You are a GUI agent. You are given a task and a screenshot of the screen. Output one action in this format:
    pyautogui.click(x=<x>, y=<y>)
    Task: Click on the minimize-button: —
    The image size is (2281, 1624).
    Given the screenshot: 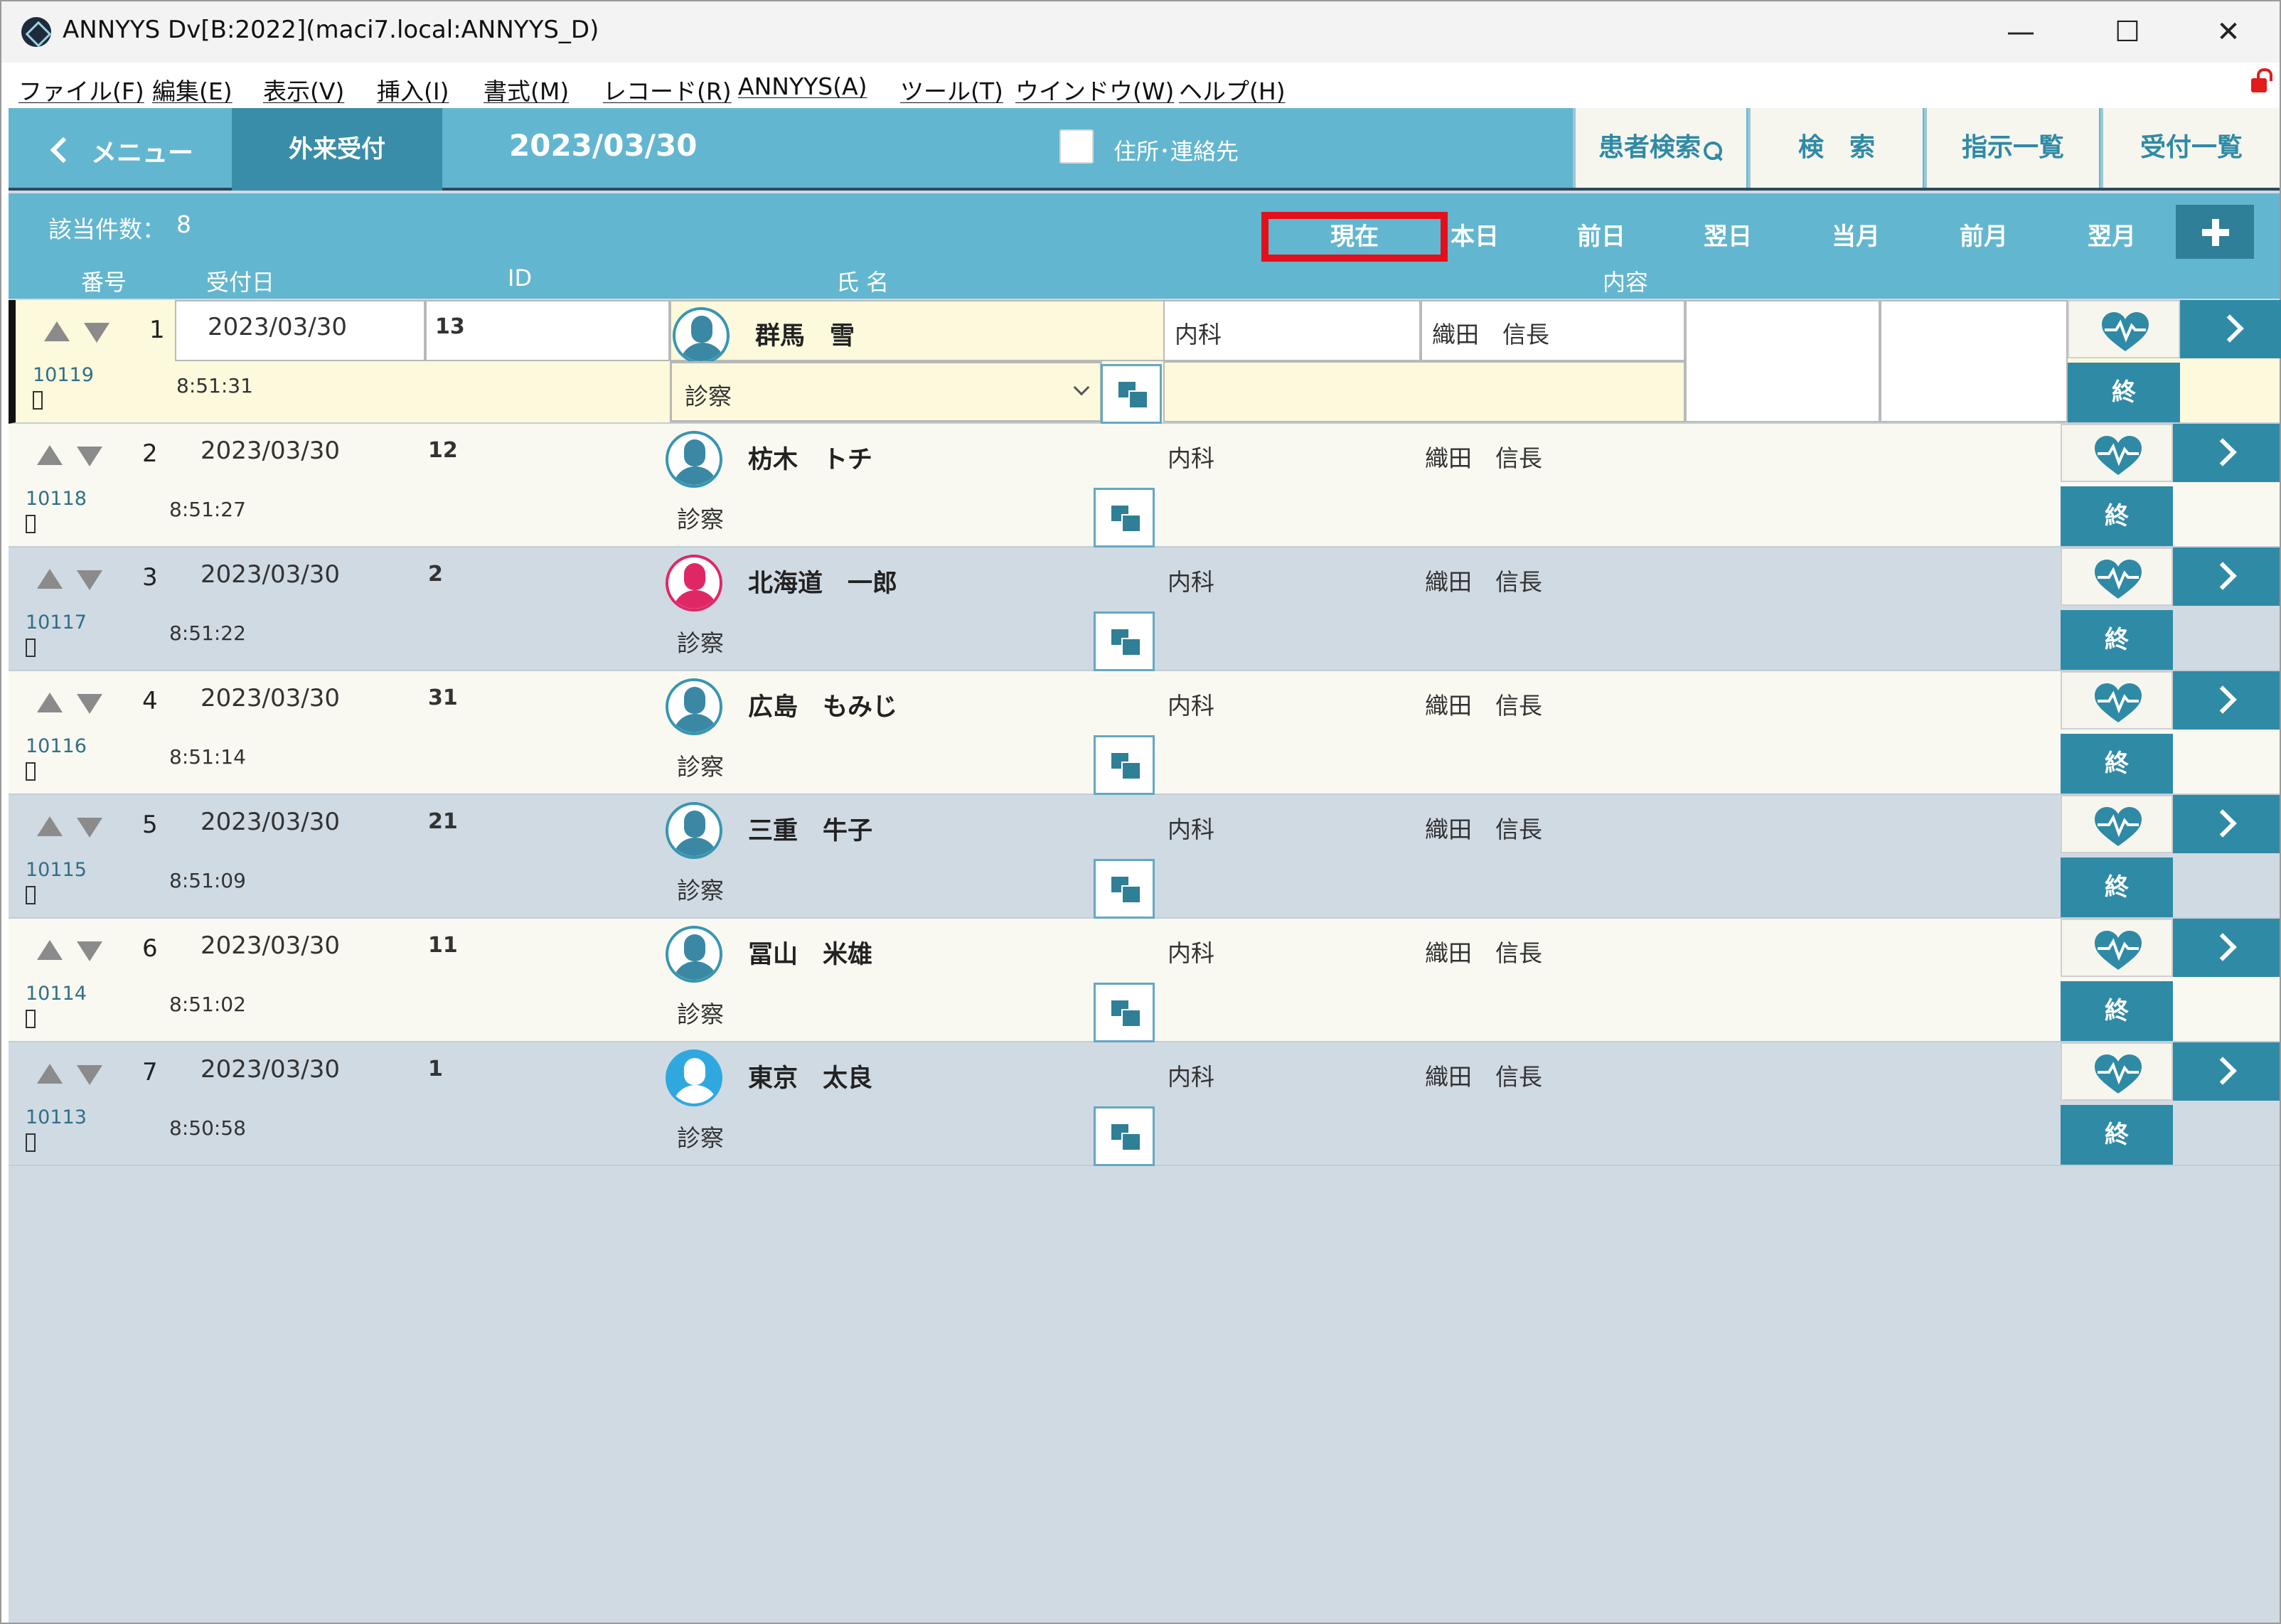 What is the action you would take?
    pyautogui.click(x=2021, y=32)
    